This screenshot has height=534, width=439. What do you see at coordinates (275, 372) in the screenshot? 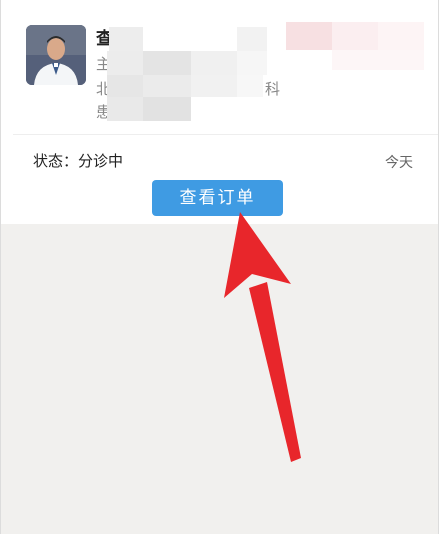
I see `arrow-shaft` at bounding box center [275, 372].